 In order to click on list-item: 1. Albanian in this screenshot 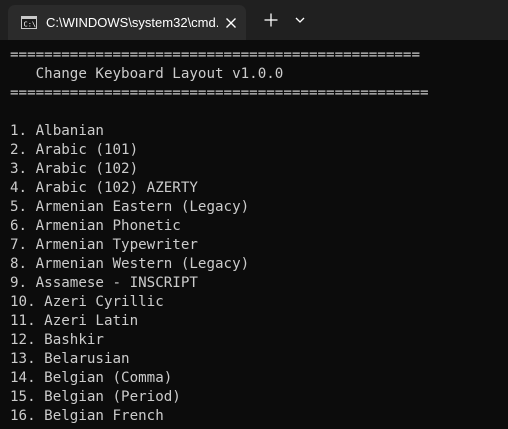, I will do `click(57, 131)`.